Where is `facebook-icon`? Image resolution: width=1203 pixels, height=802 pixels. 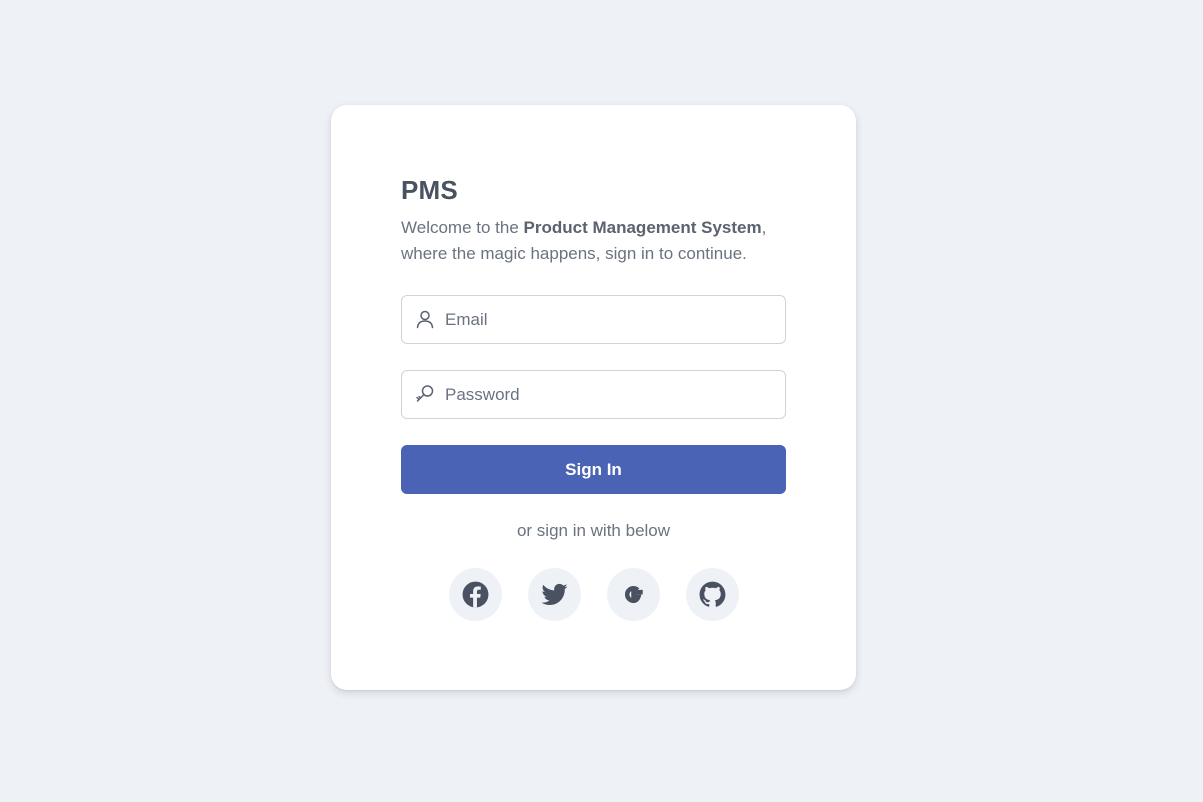
facebook-icon is located at coordinates (475, 594).